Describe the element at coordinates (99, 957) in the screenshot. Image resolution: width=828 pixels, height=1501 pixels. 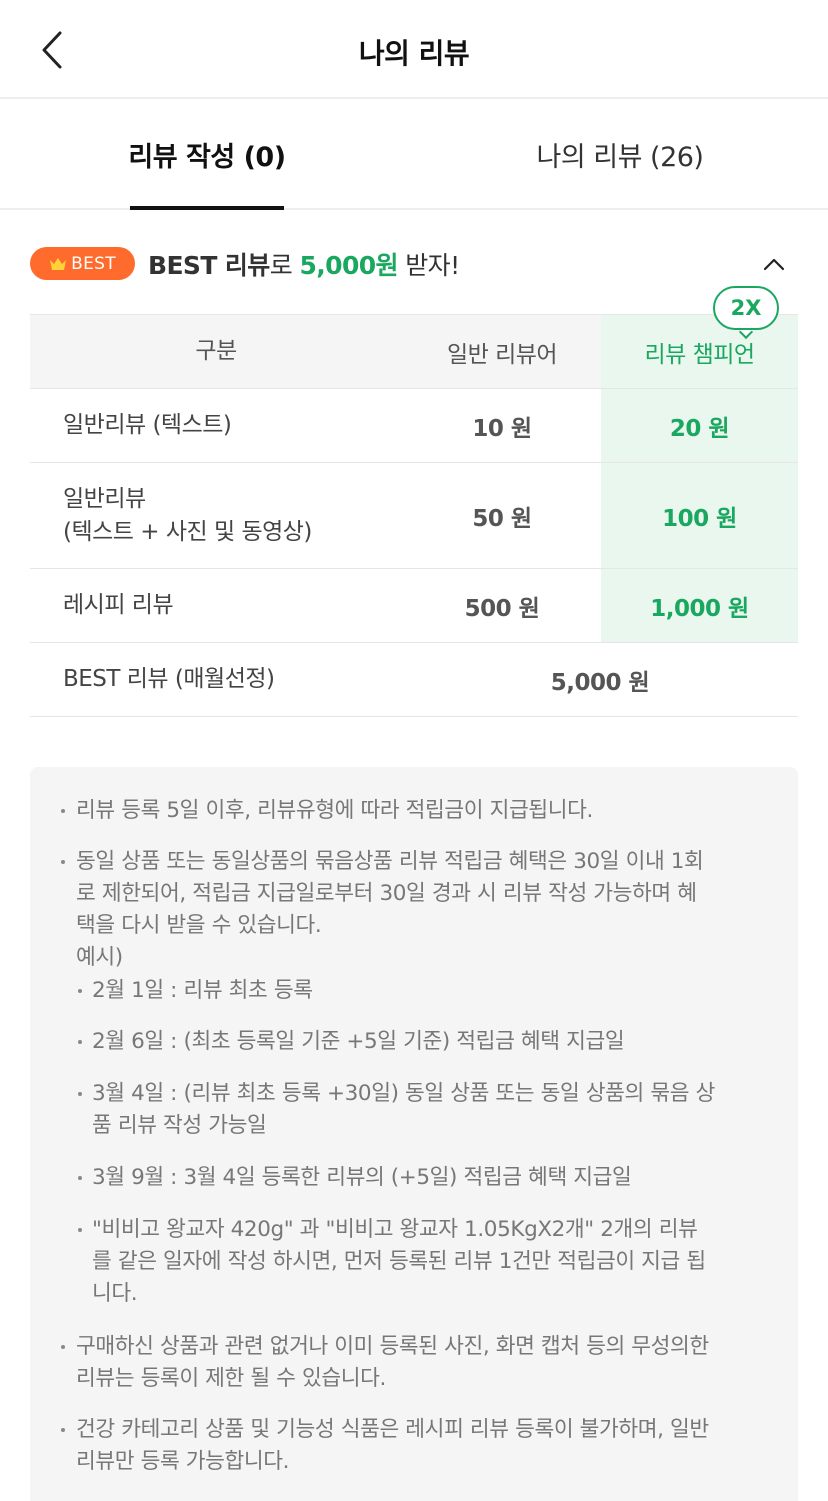
I see `notice-line: 예시)` at that location.